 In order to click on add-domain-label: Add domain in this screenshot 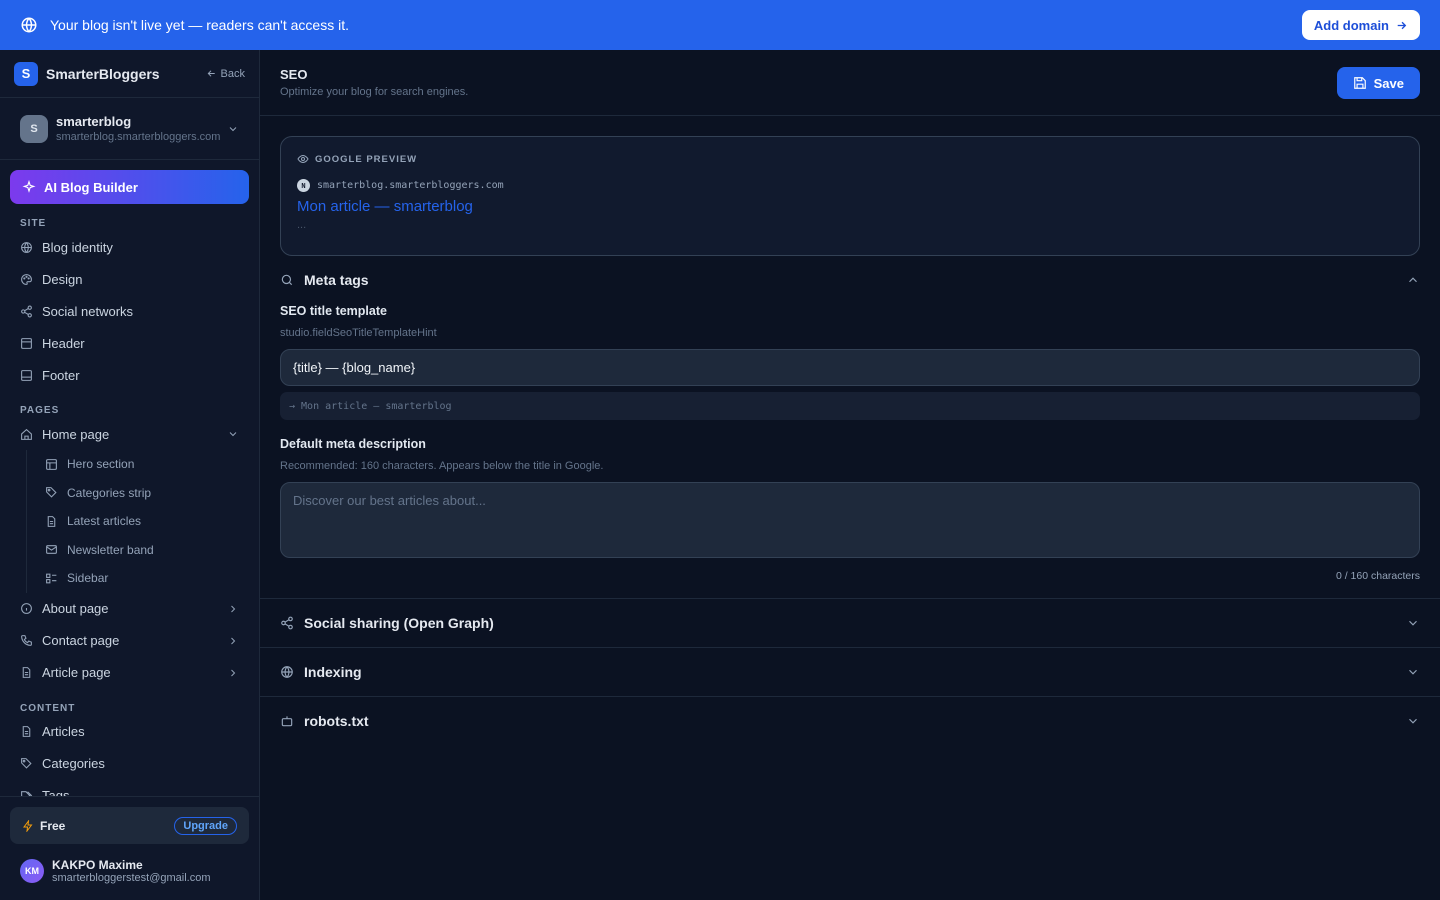, I will do `click(1351, 25)`.